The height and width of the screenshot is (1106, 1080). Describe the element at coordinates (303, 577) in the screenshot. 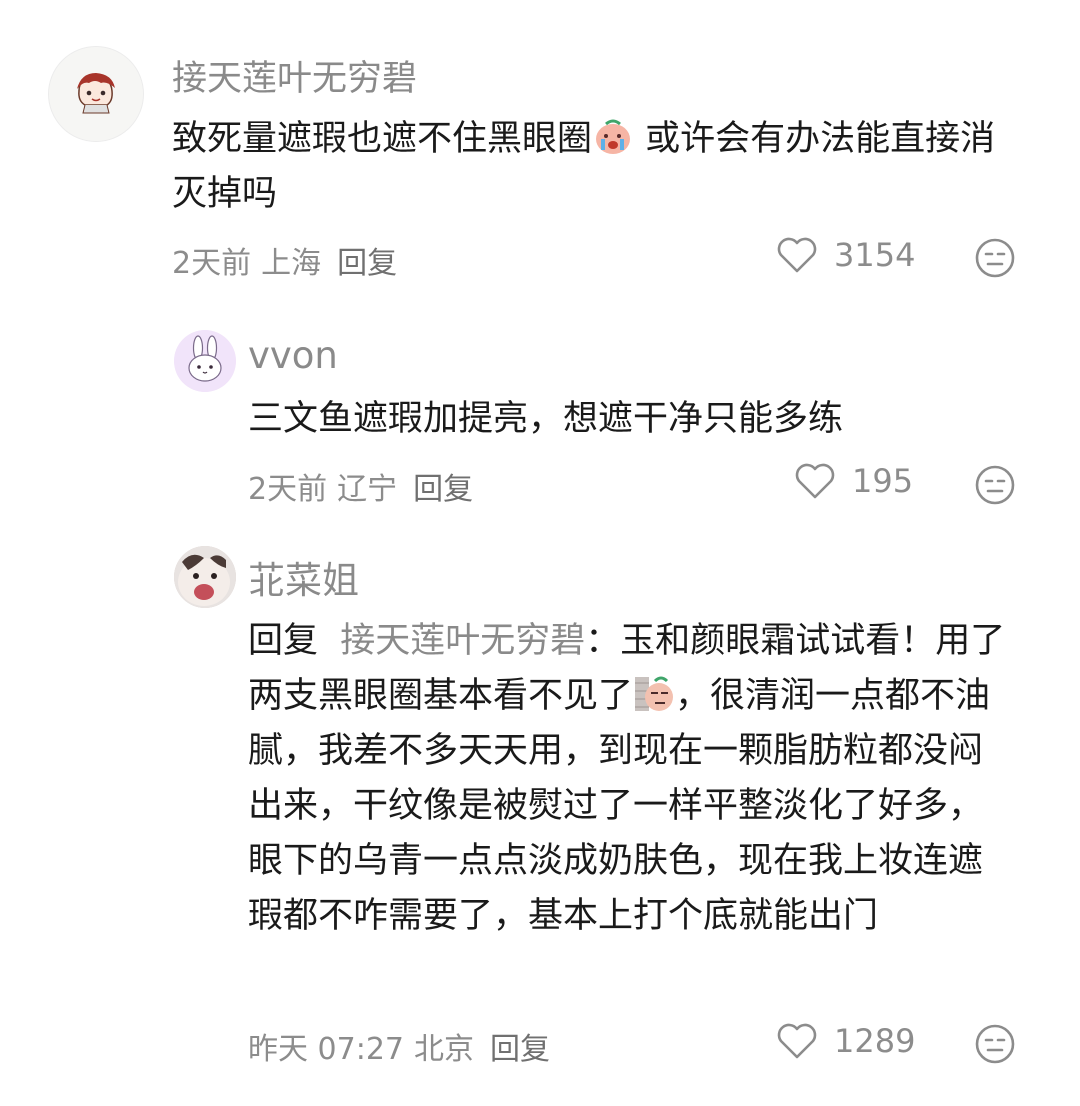

I see `comment-author: 苝菜姐` at that location.